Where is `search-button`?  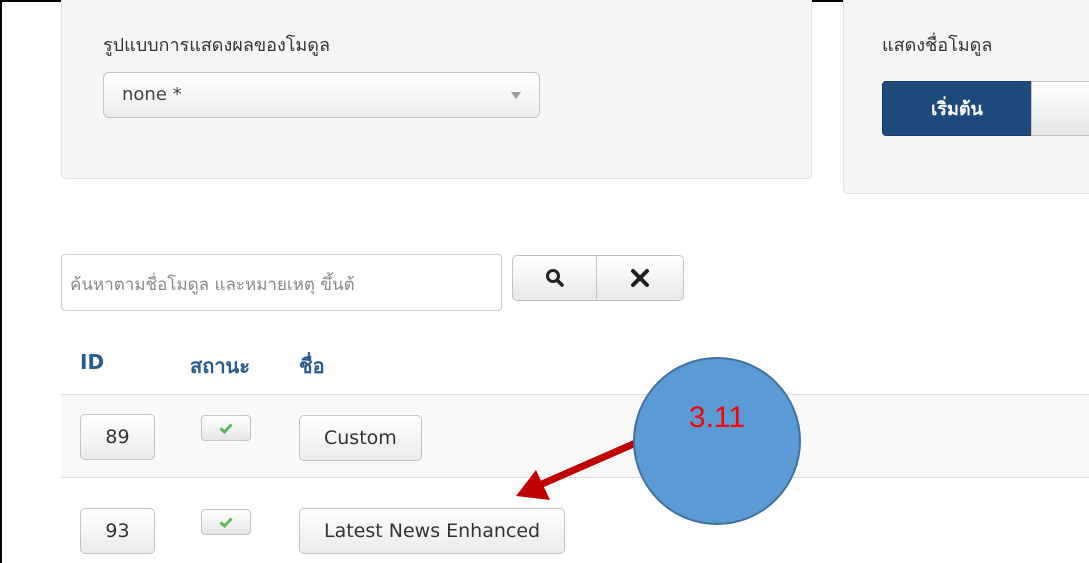
search-button is located at coordinates (554, 278).